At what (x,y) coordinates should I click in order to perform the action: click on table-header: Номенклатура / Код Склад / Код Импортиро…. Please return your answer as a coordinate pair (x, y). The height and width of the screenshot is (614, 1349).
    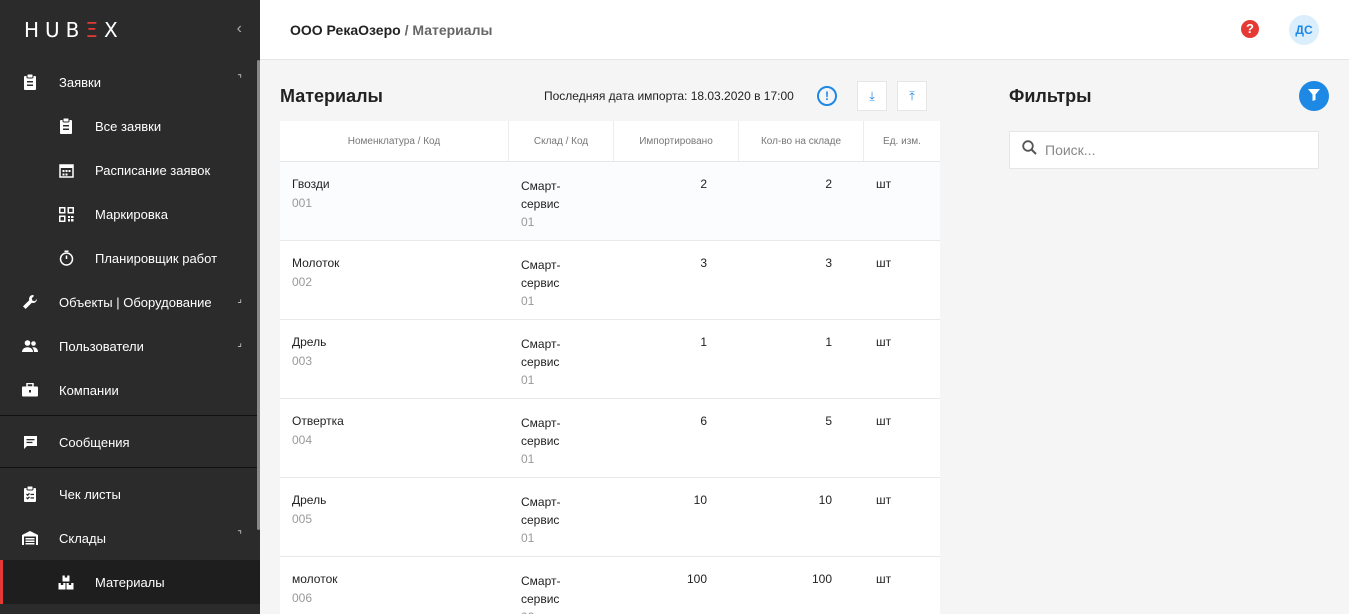
    Looking at the image, I should click on (610, 141).